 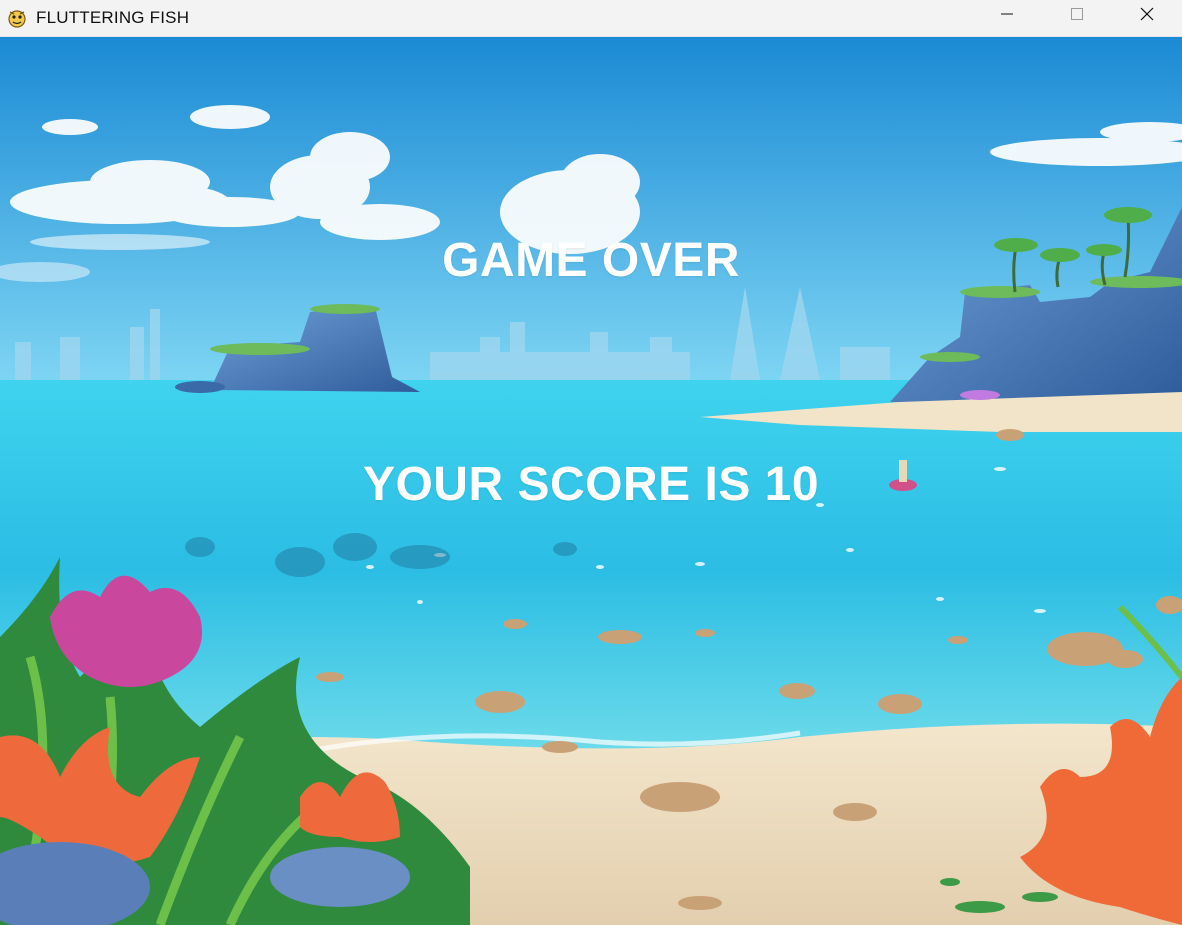 I want to click on close-icon, so click(x=1147, y=14).